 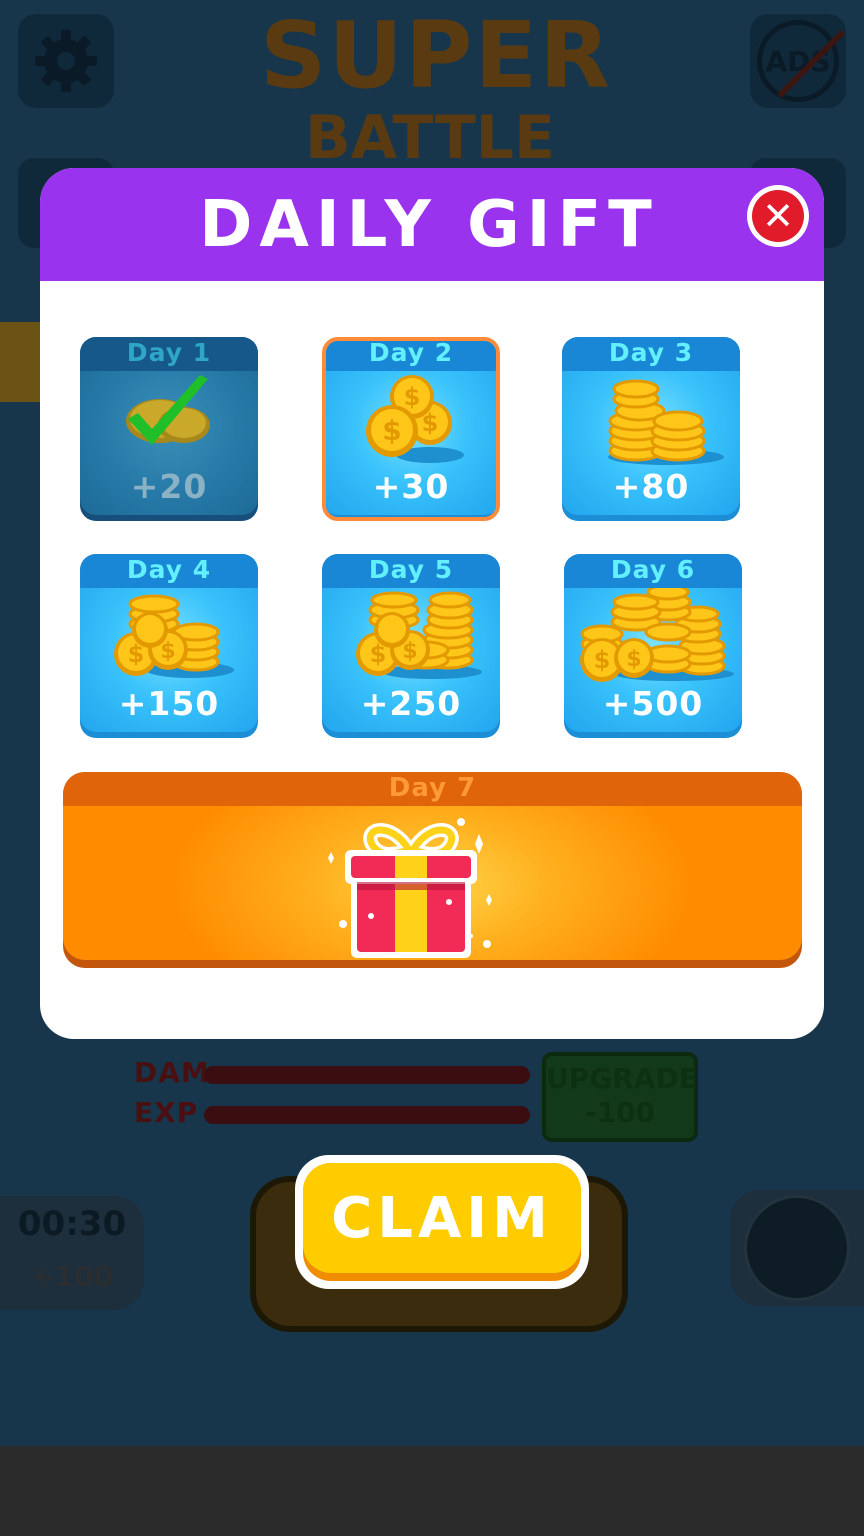 I want to click on day-amount: +20, so click(x=169, y=486).